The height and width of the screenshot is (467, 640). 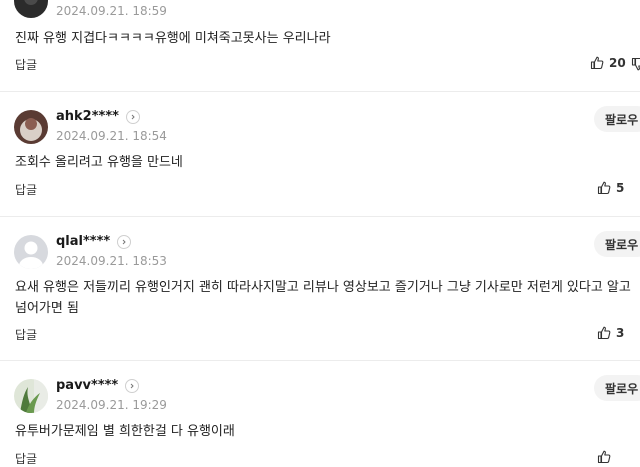 I want to click on comment-date: 2024.09.21. 18:59, so click(x=111, y=11).